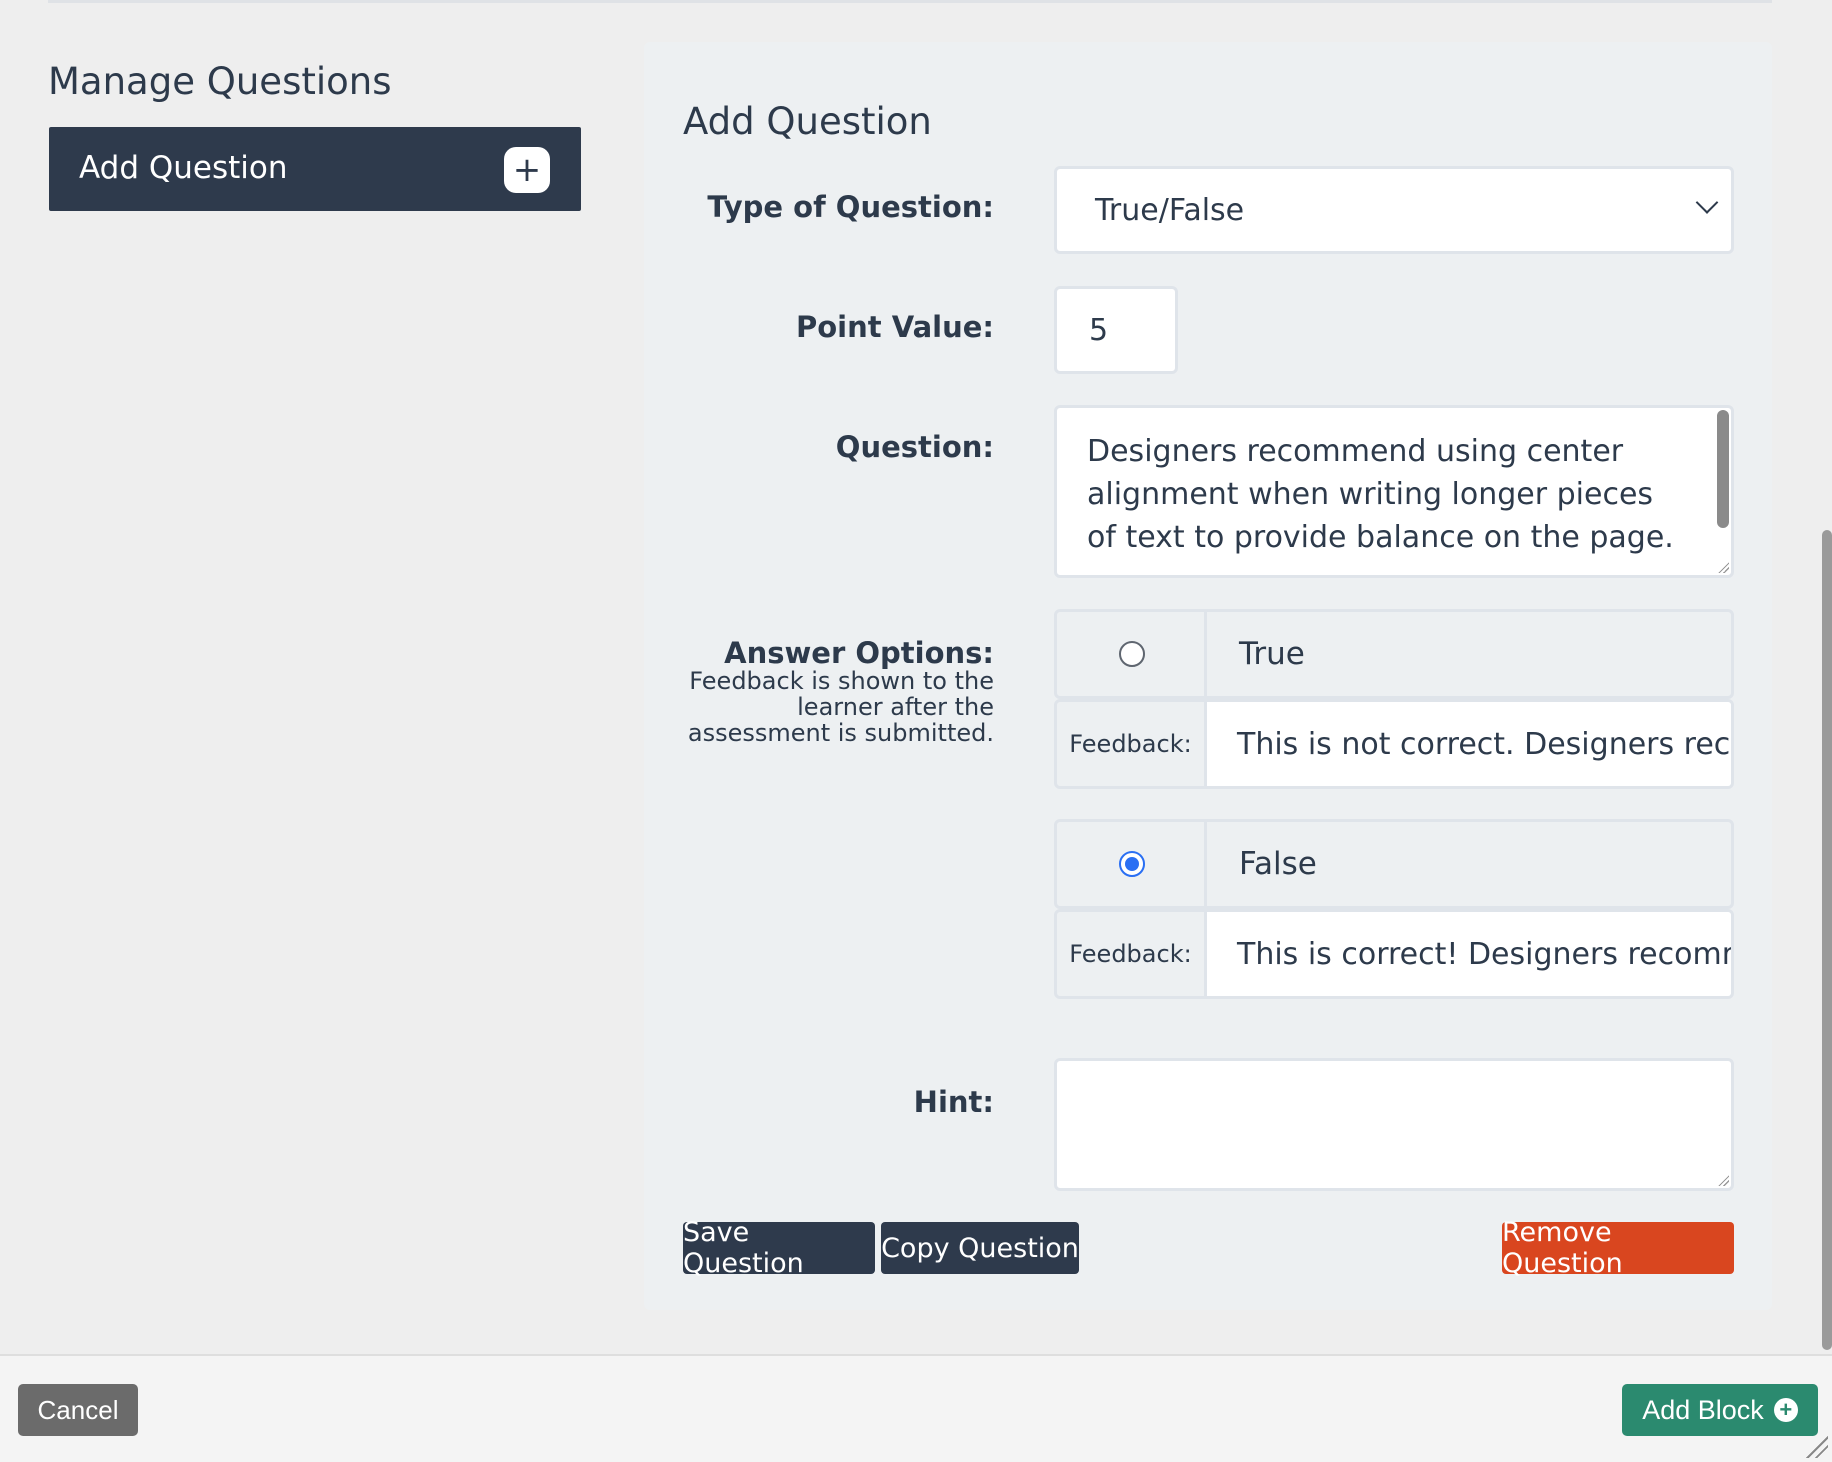 The height and width of the screenshot is (1462, 1832). I want to click on radio-true, so click(1132, 654).